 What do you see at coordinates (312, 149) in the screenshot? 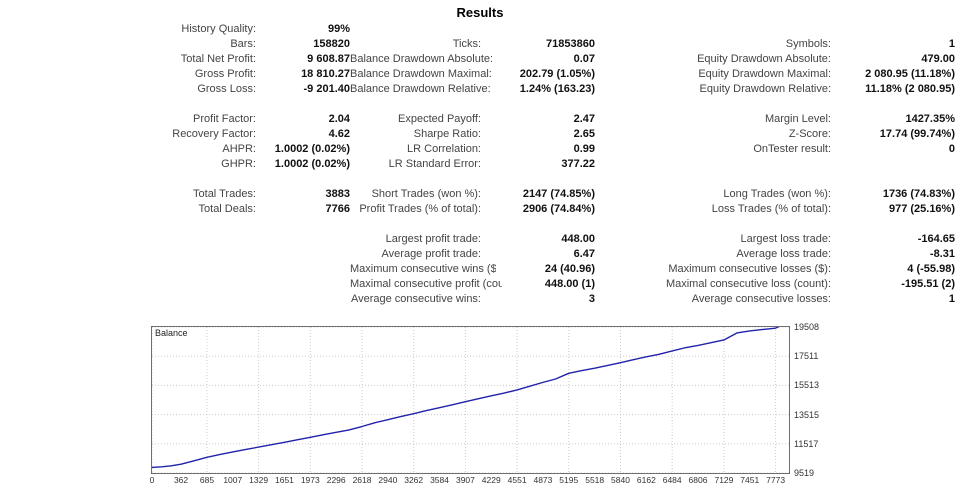
I see `stat-value: 1.0002 (0.02%)` at bounding box center [312, 149].